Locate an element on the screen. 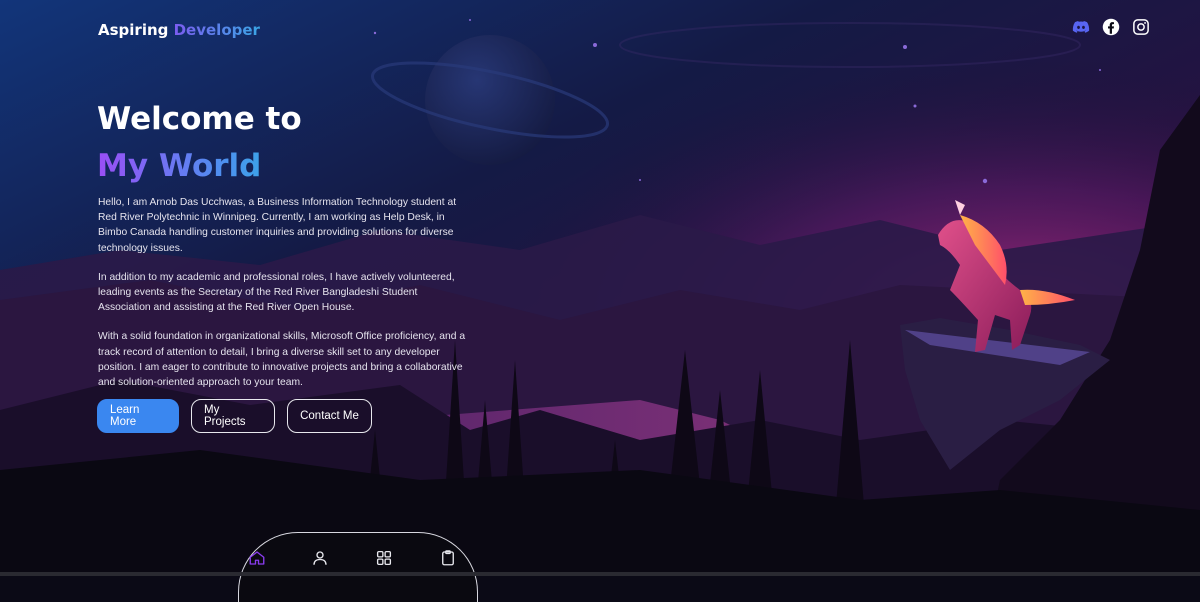  hero-actions: Learn More My Projects Contact Me is located at coordinates (234, 416).